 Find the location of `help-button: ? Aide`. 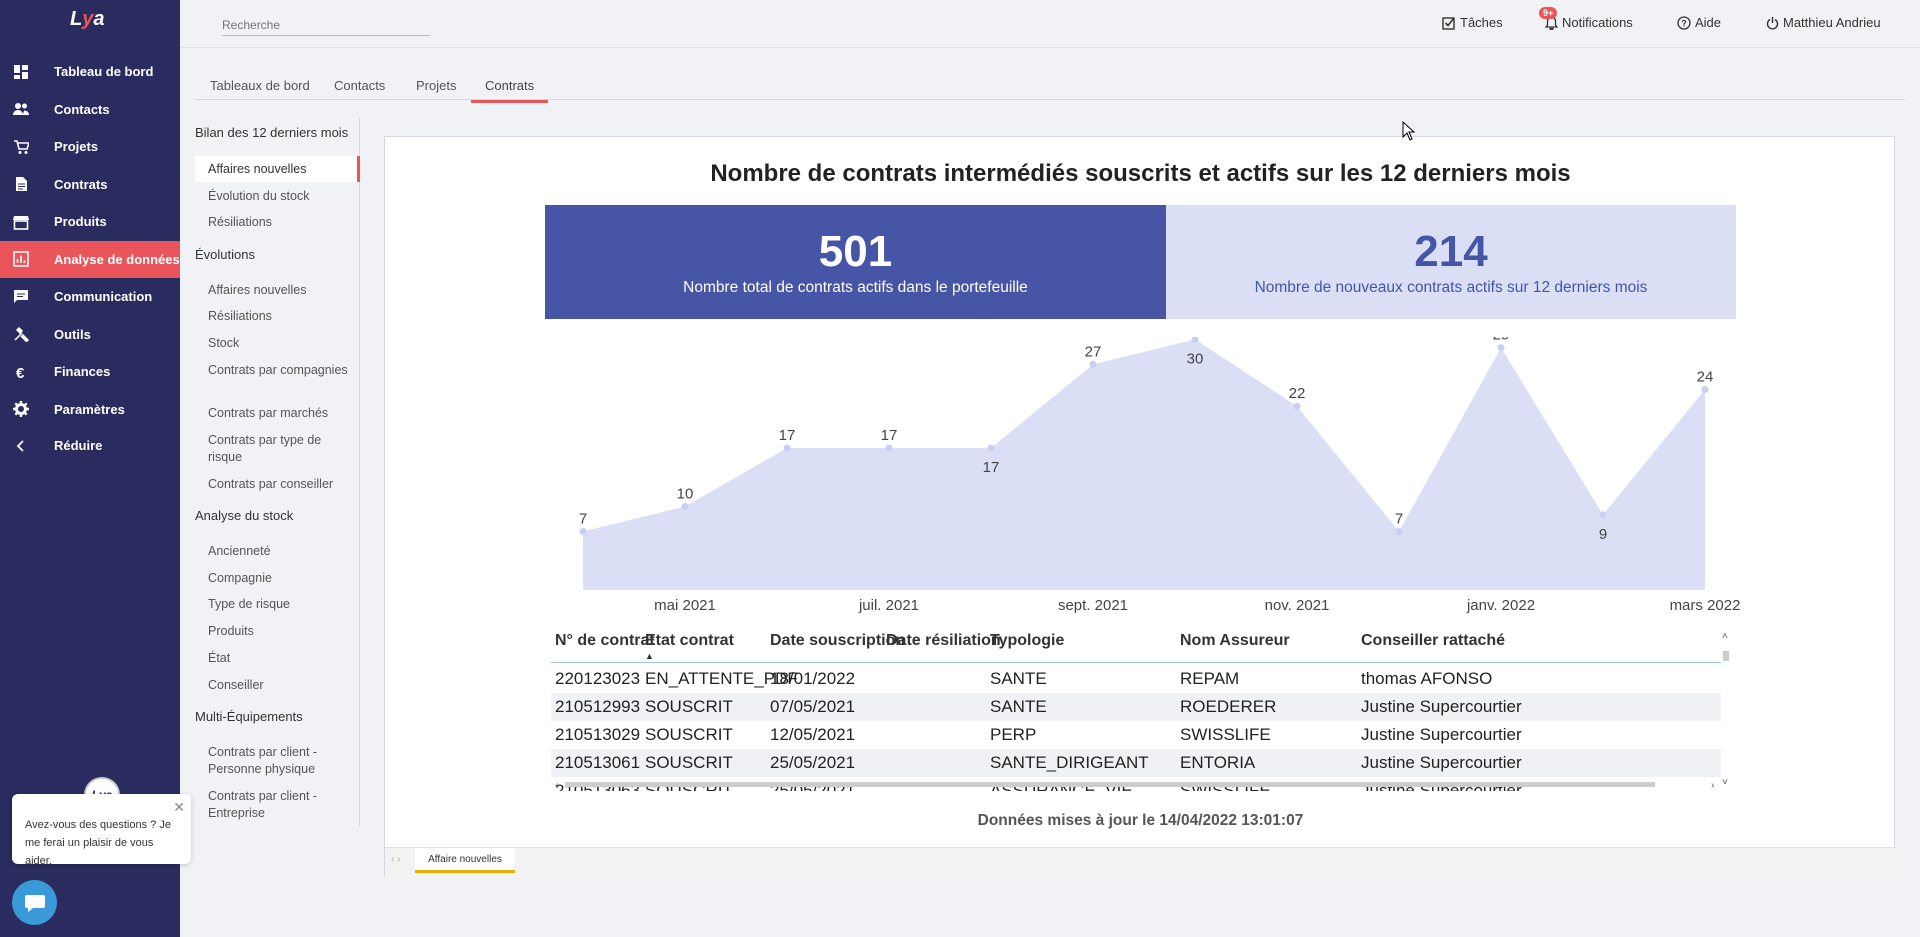

help-button: ? Aide is located at coordinates (1699, 22).